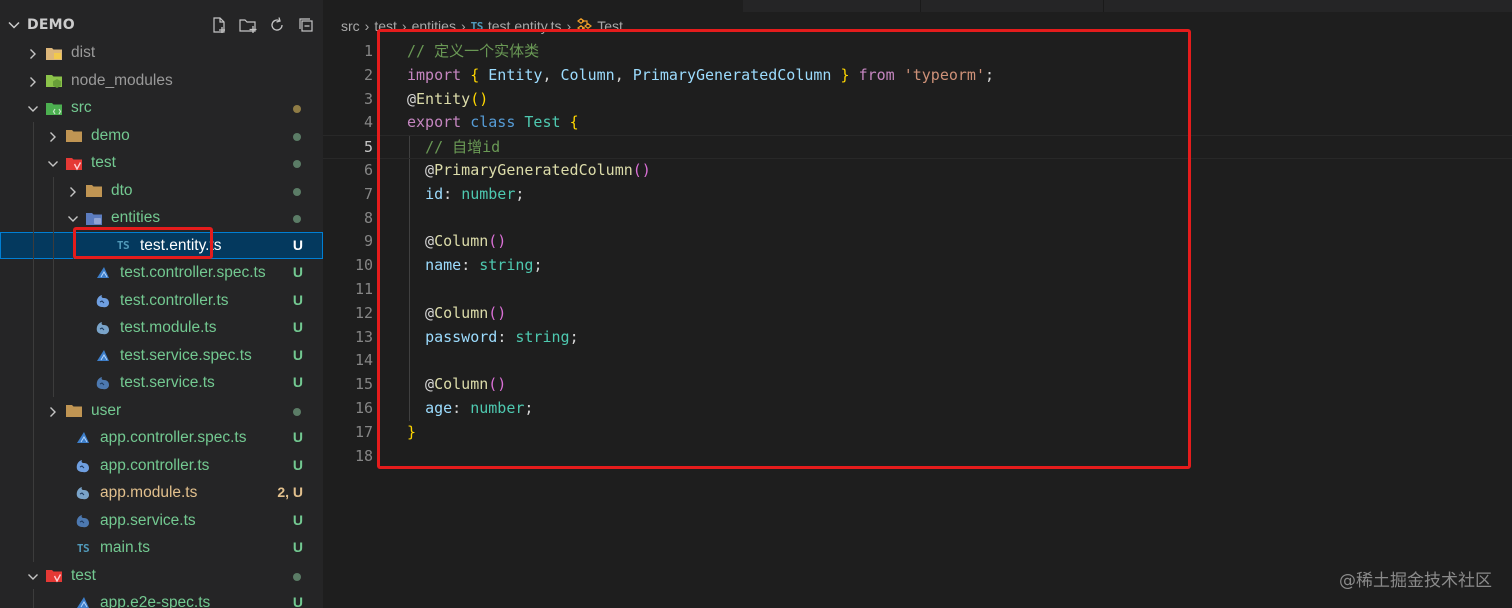 The image size is (1512, 608). Describe the element at coordinates (363, 455) in the screenshot. I see `line-number: 18` at that location.